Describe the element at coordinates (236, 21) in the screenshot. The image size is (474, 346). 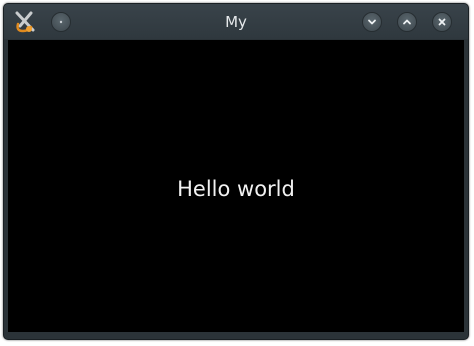
I see `title-bar: My` at that location.